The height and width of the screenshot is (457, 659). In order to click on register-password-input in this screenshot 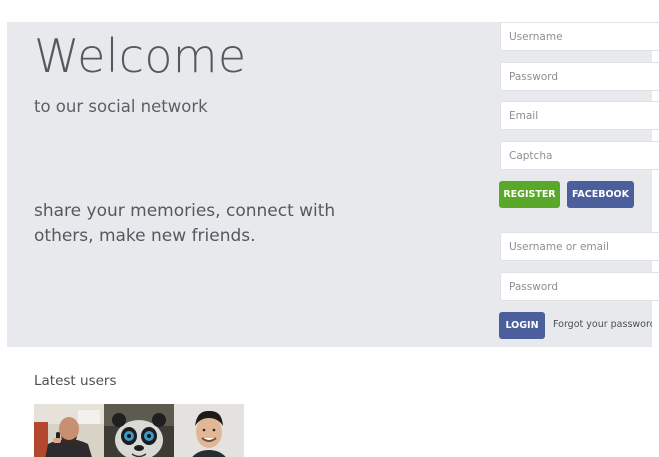, I will do `click(579, 76)`.